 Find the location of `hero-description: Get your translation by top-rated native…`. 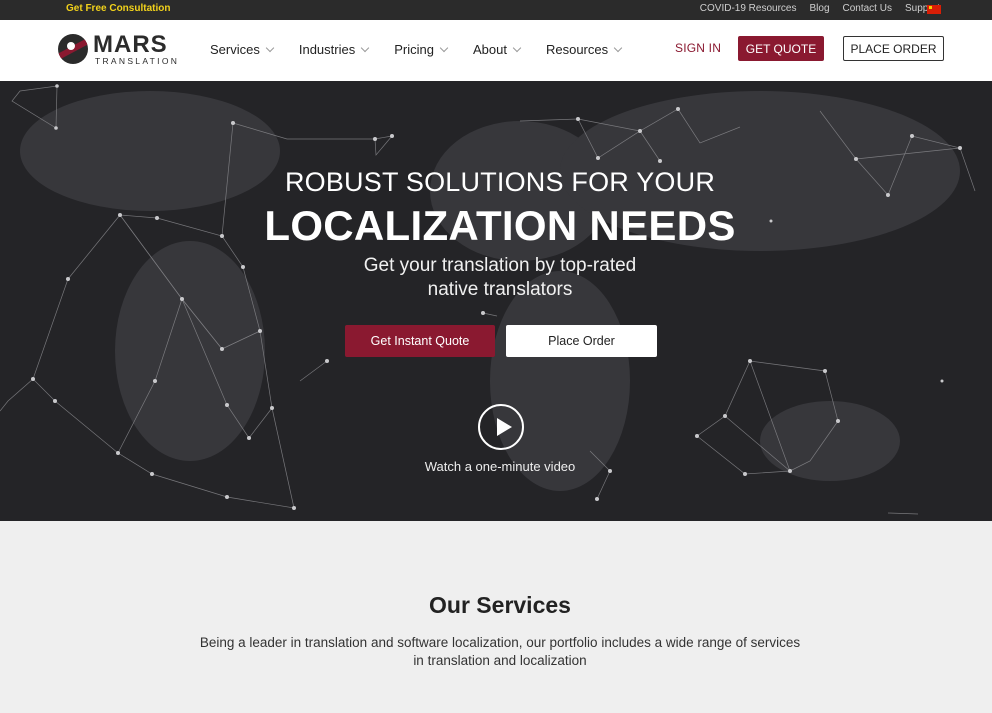

hero-description: Get your translation by top-rated native… is located at coordinates (496, 278).